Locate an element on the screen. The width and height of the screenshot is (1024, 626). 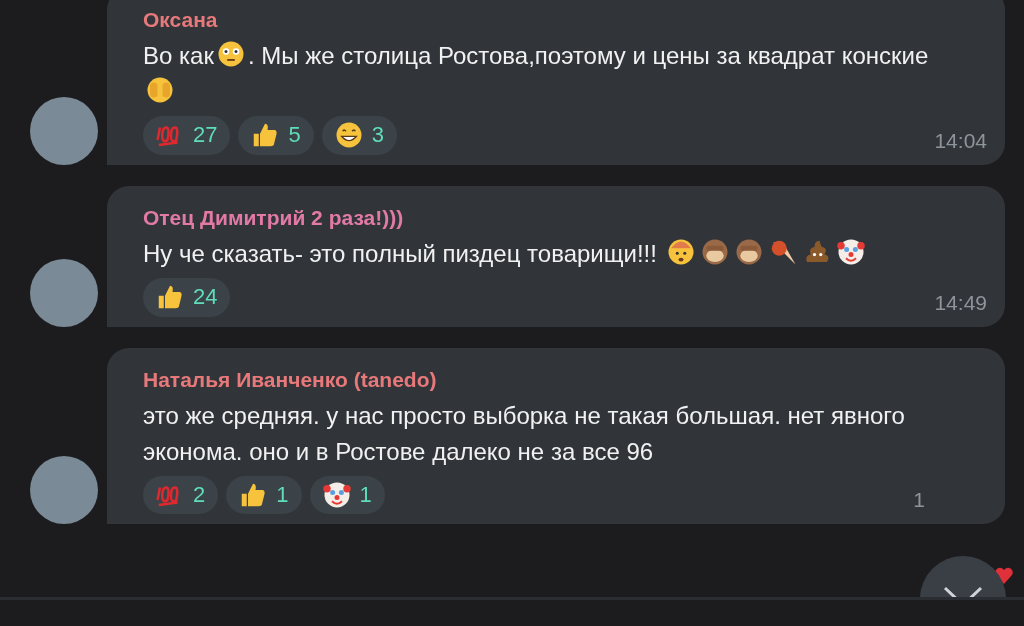
reaction-button: 24 is located at coordinates (187, 297).